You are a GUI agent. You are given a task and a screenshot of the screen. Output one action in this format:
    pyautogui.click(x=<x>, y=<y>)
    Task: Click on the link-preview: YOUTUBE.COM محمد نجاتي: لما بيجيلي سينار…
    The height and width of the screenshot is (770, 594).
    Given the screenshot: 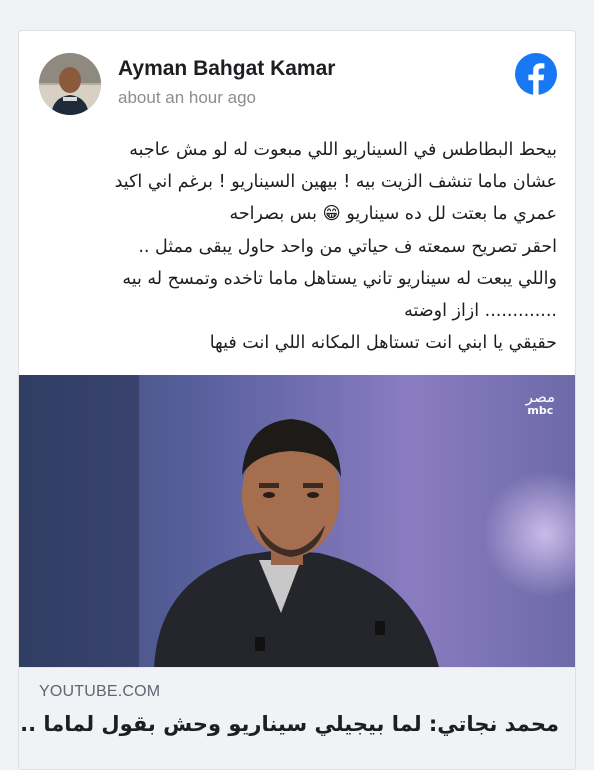 What is the action you would take?
    pyautogui.click(x=297, y=718)
    